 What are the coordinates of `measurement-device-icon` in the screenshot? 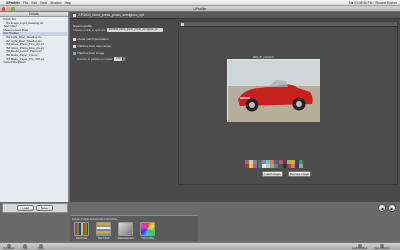 It's located at (125, 229).